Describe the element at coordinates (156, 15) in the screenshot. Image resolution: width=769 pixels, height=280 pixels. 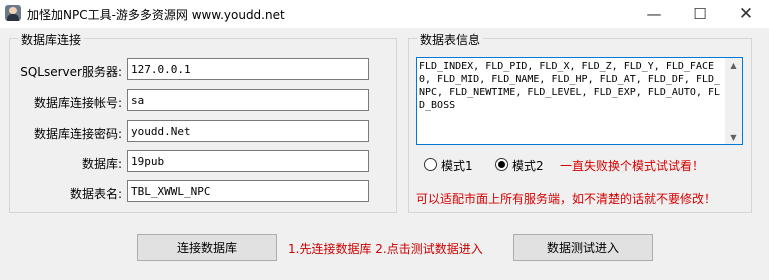
I see `window-title: 加怪加NPC工具-游多多资源网 www.youdd.net` at that location.